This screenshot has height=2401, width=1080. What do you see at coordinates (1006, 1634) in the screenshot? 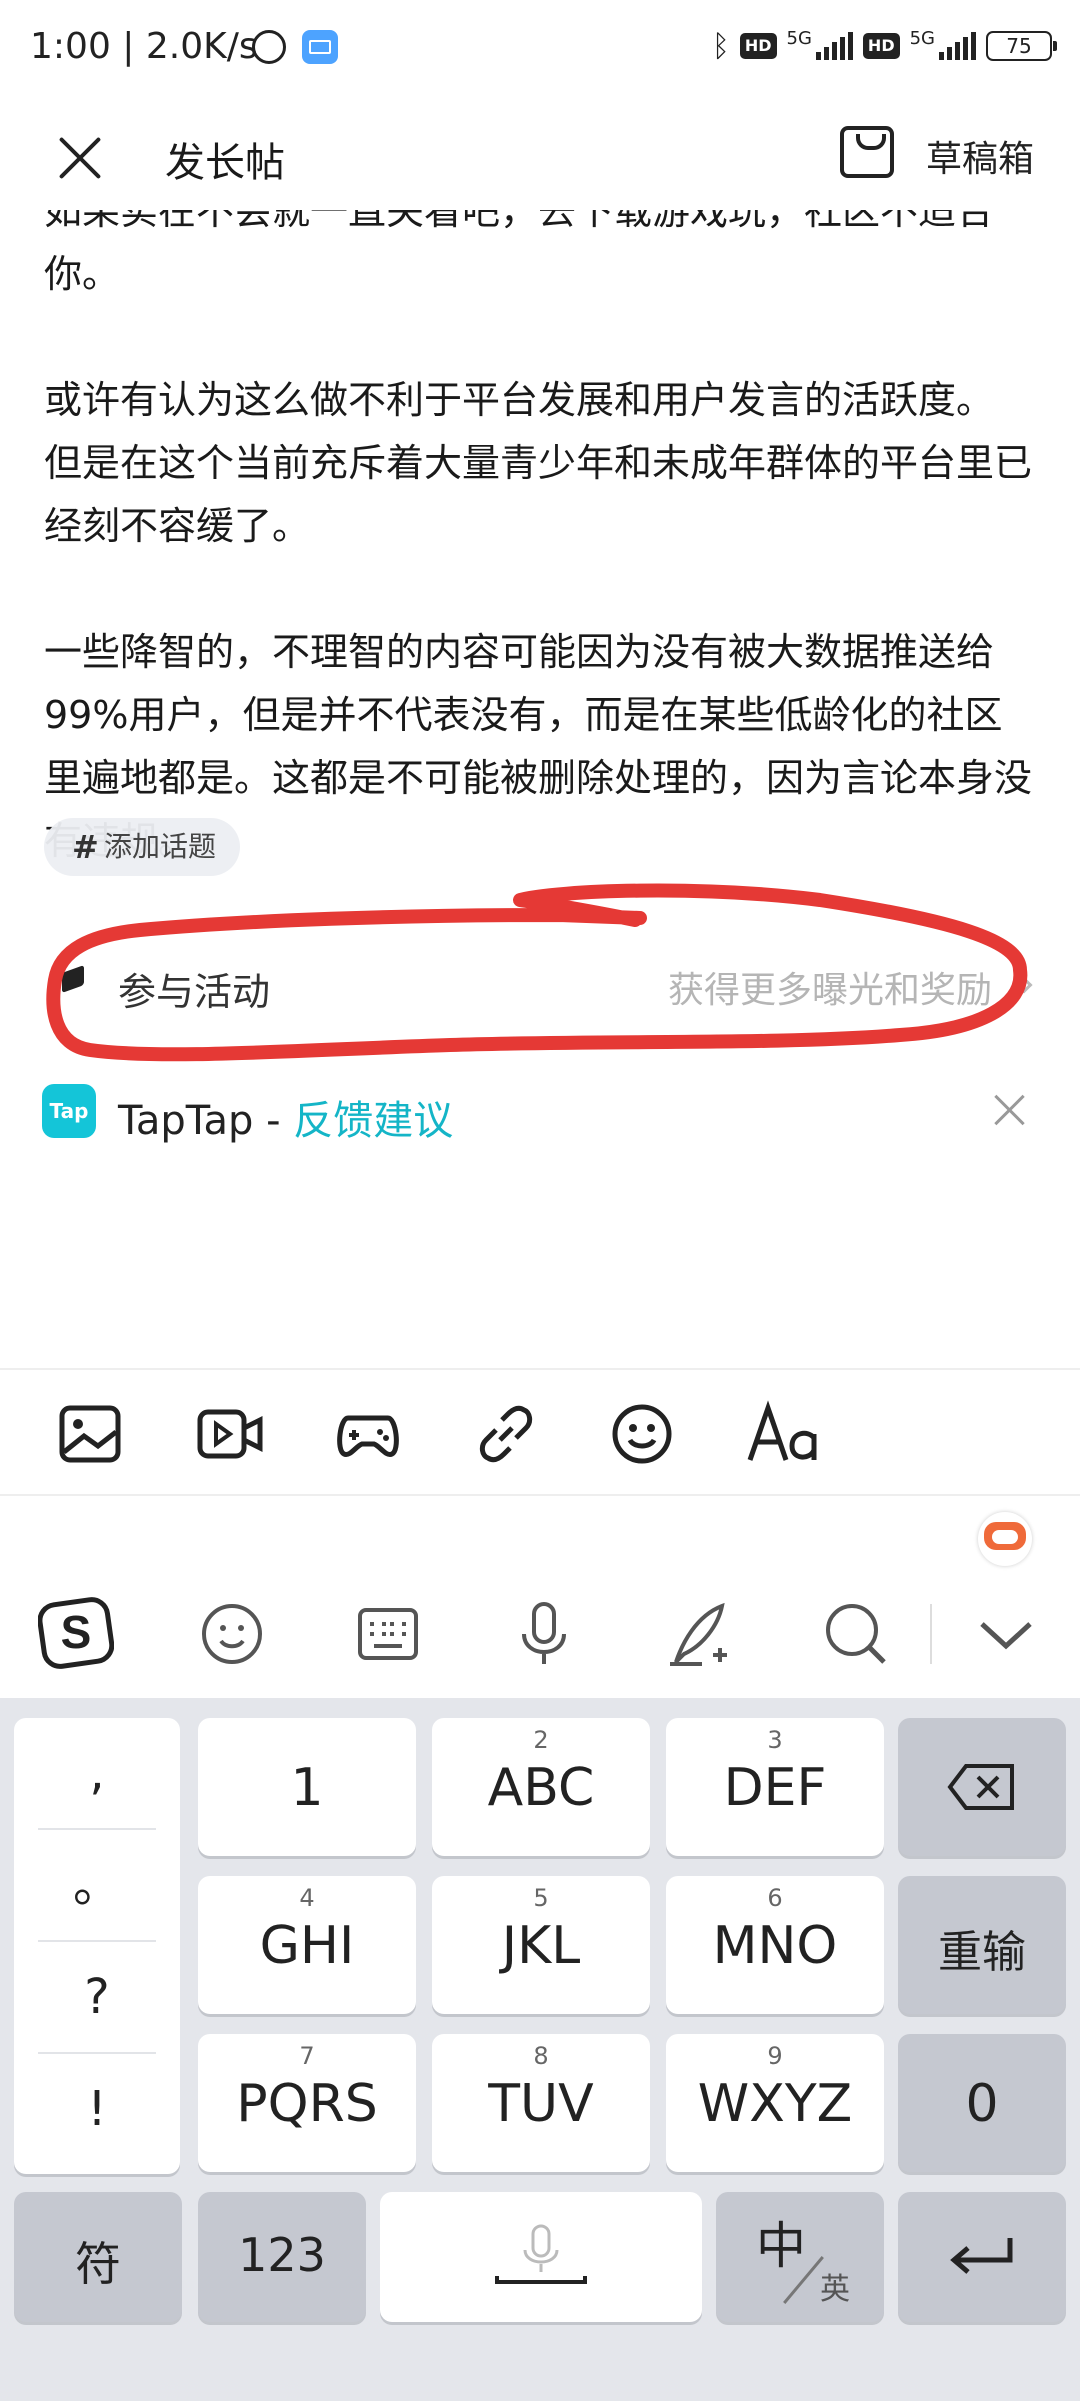
I see `chevron-down-icon` at bounding box center [1006, 1634].